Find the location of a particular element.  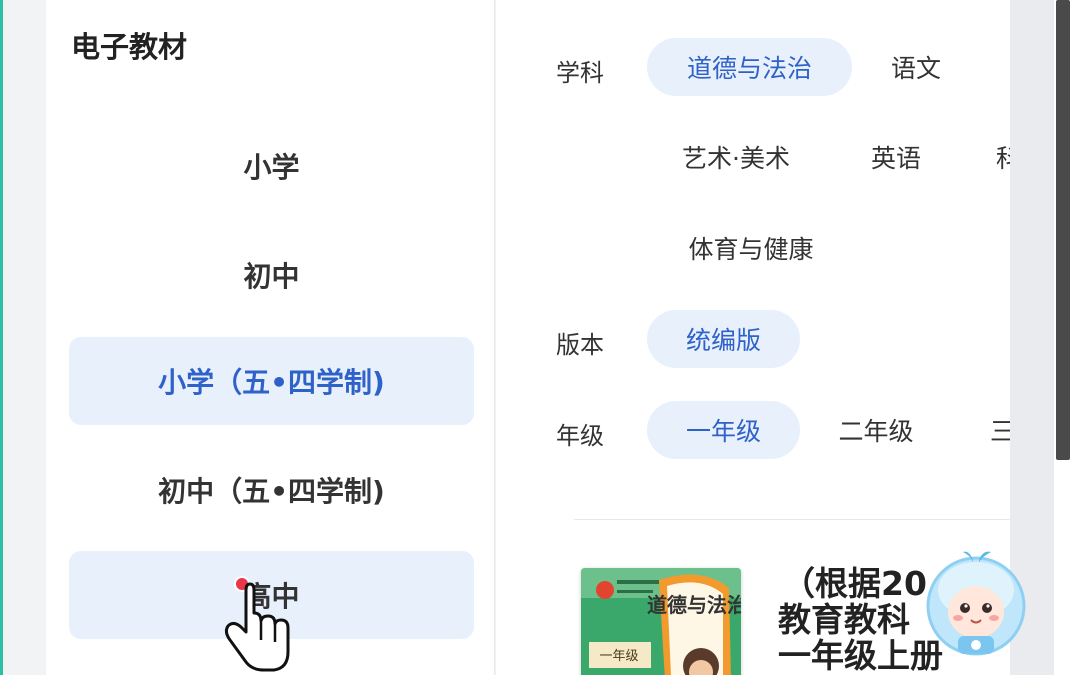

book-title-line2: 教育教科 is located at coordinates (844, 619).